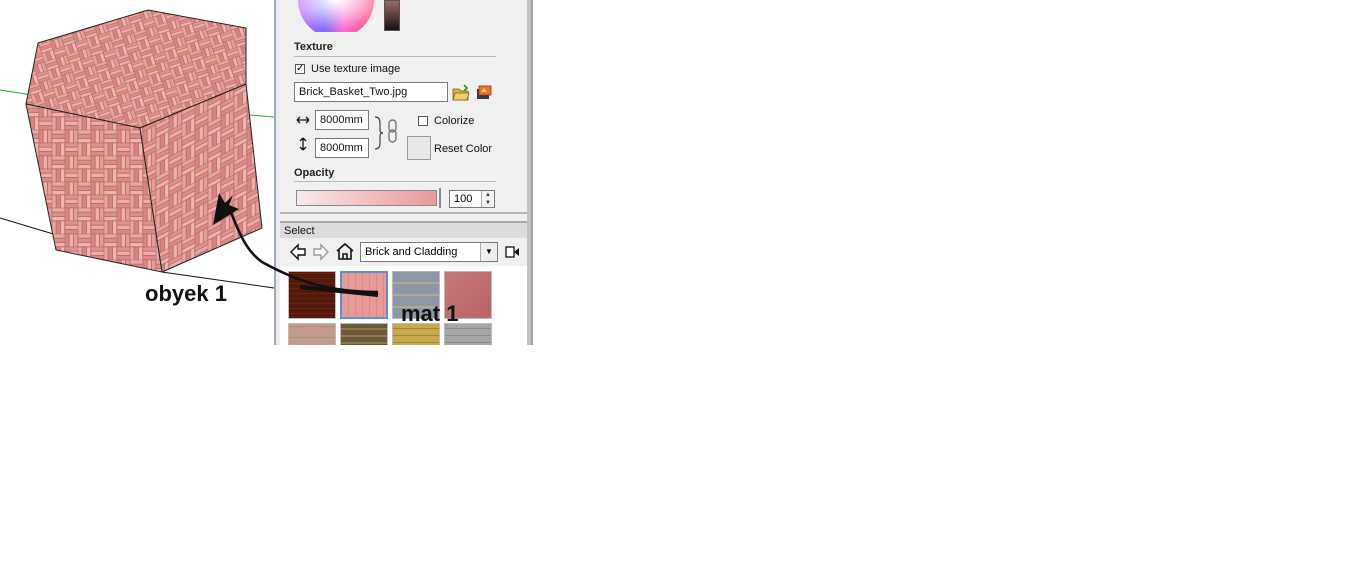 The height and width of the screenshot is (583, 1360). I want to click on chain-link-icon, so click(387, 133).